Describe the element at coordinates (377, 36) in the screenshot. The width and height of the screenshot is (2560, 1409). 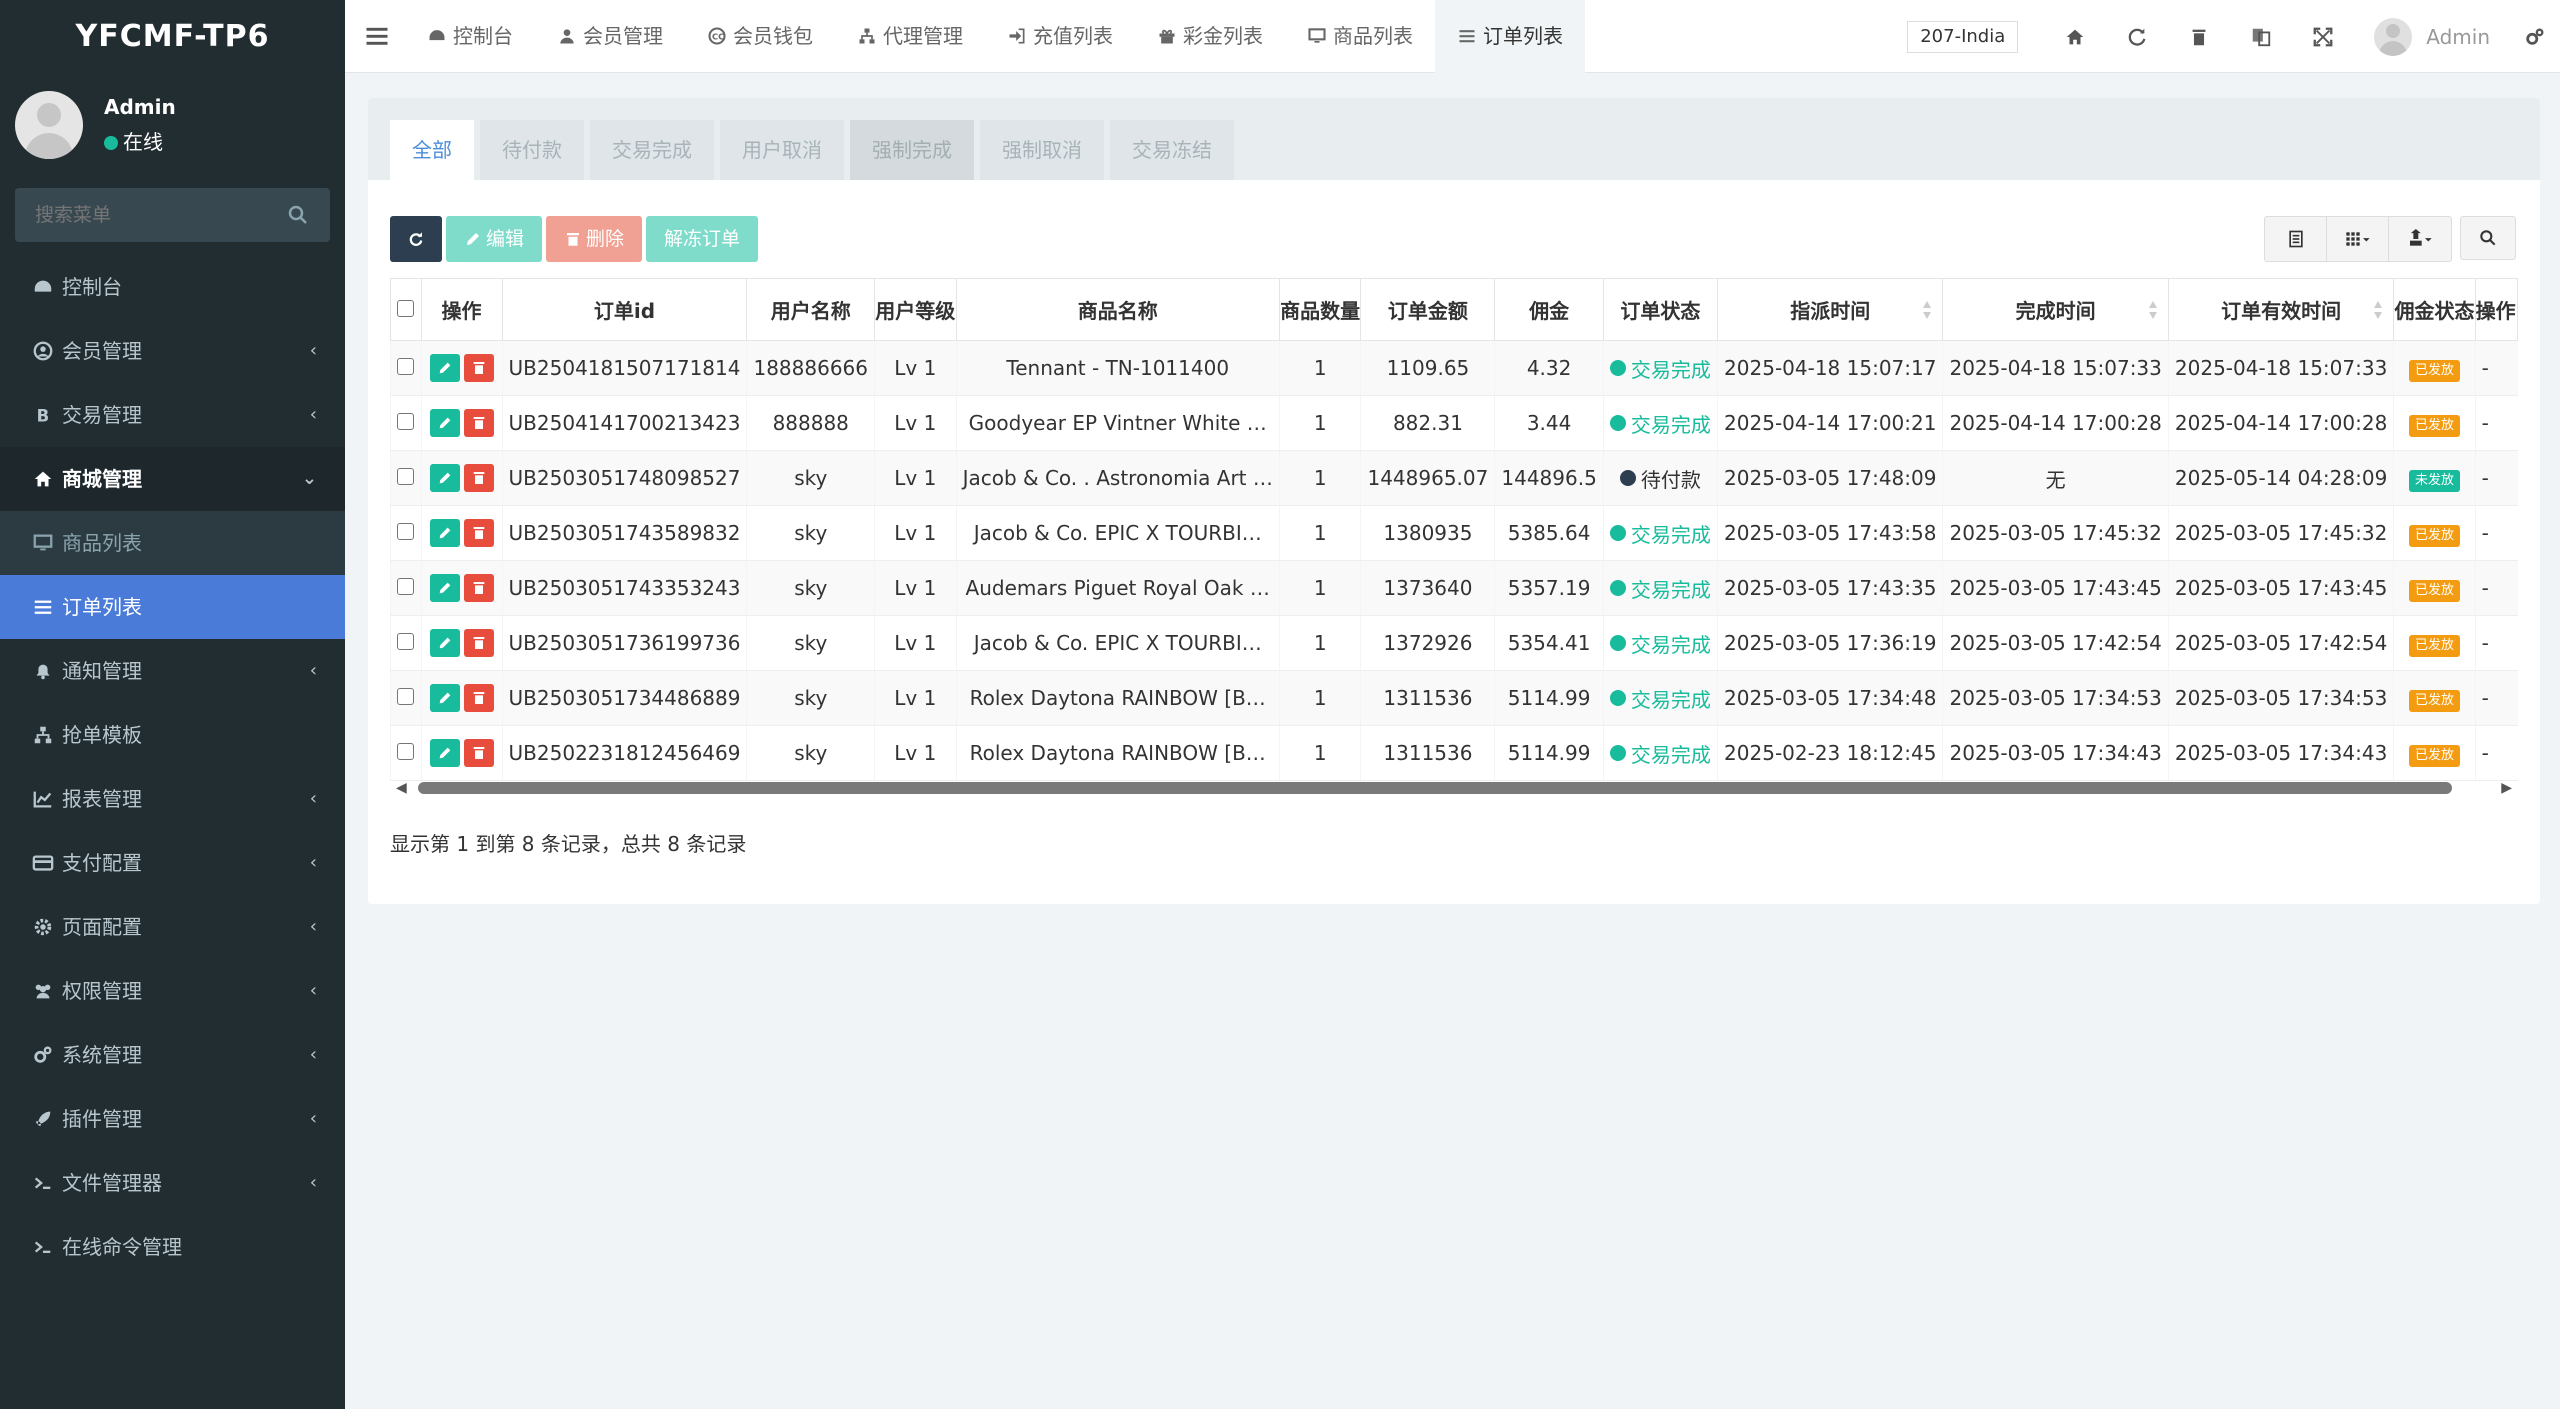
I see `menu-toggle-icon` at that location.